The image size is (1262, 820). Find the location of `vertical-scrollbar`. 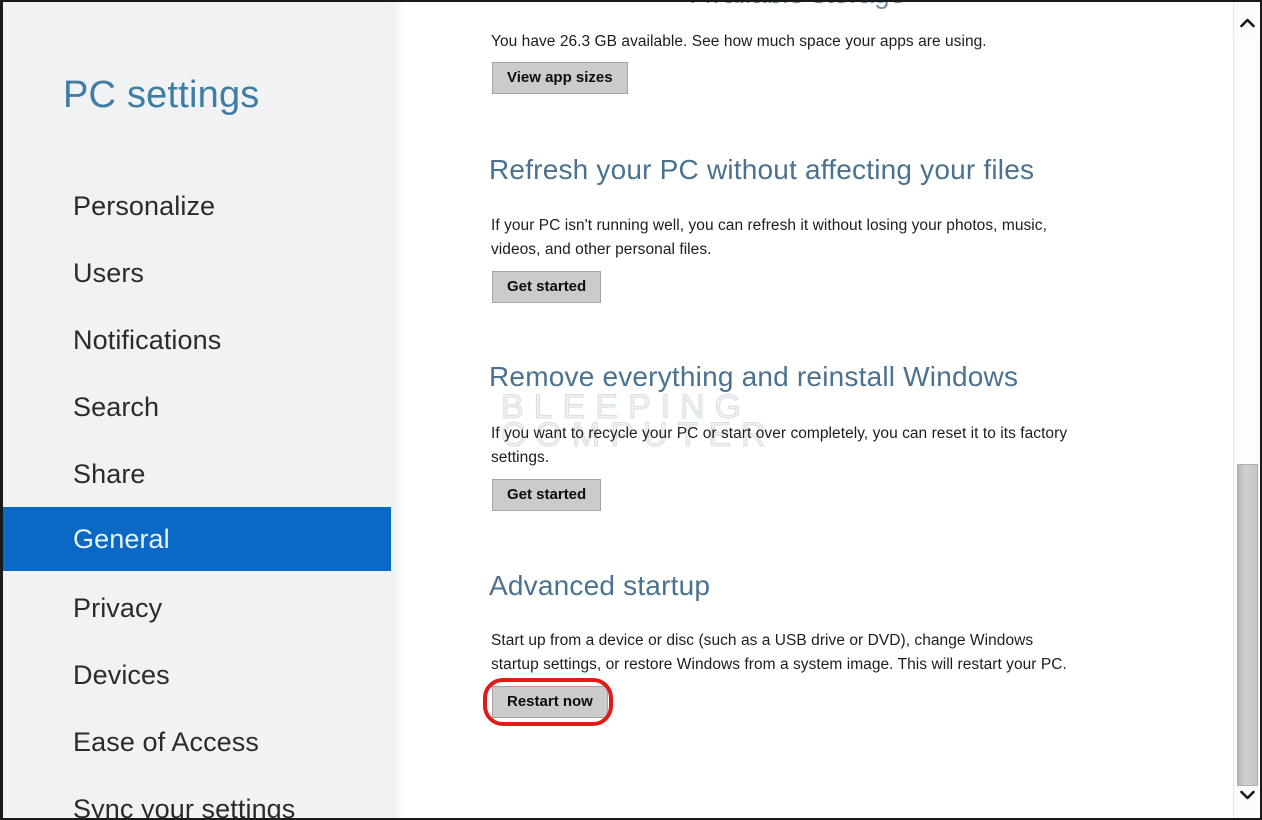

vertical-scrollbar is located at coordinates (1246, 410).